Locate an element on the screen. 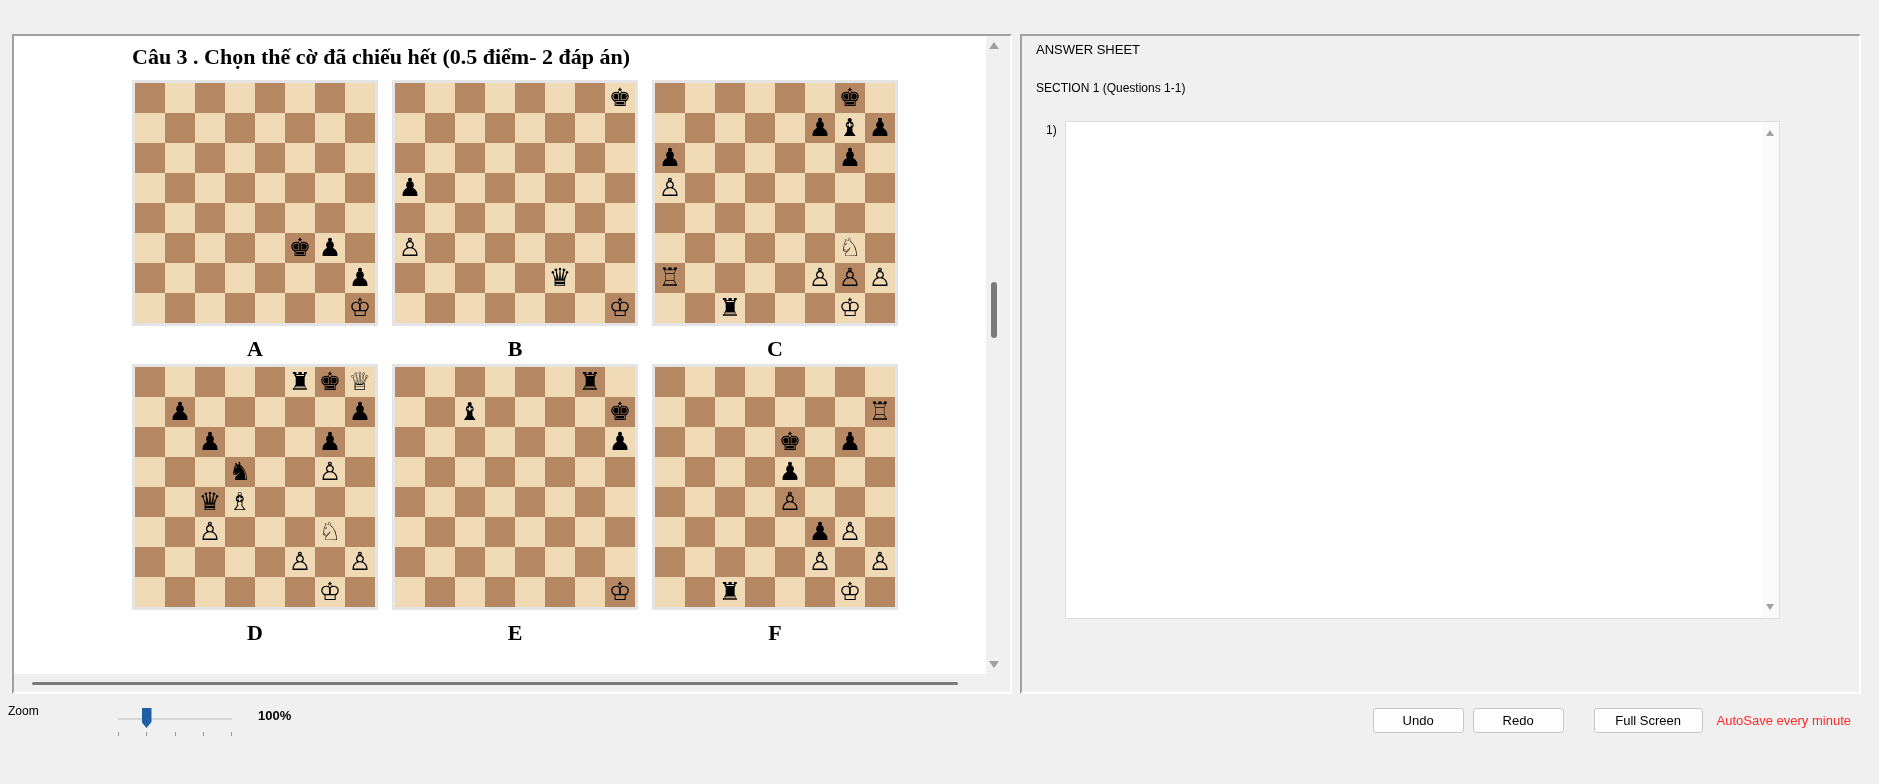 The width and height of the screenshot is (1879, 784). option-label: B is located at coordinates (515, 349).